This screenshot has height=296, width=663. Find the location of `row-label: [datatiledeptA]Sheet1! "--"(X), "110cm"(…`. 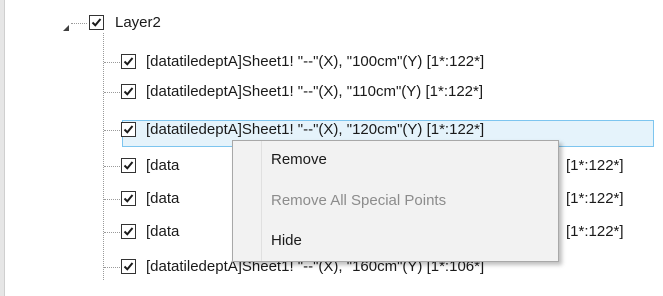

row-label: [datatiledeptA]Sheet1! "--"(X), "110cm"(… is located at coordinates (314, 92).